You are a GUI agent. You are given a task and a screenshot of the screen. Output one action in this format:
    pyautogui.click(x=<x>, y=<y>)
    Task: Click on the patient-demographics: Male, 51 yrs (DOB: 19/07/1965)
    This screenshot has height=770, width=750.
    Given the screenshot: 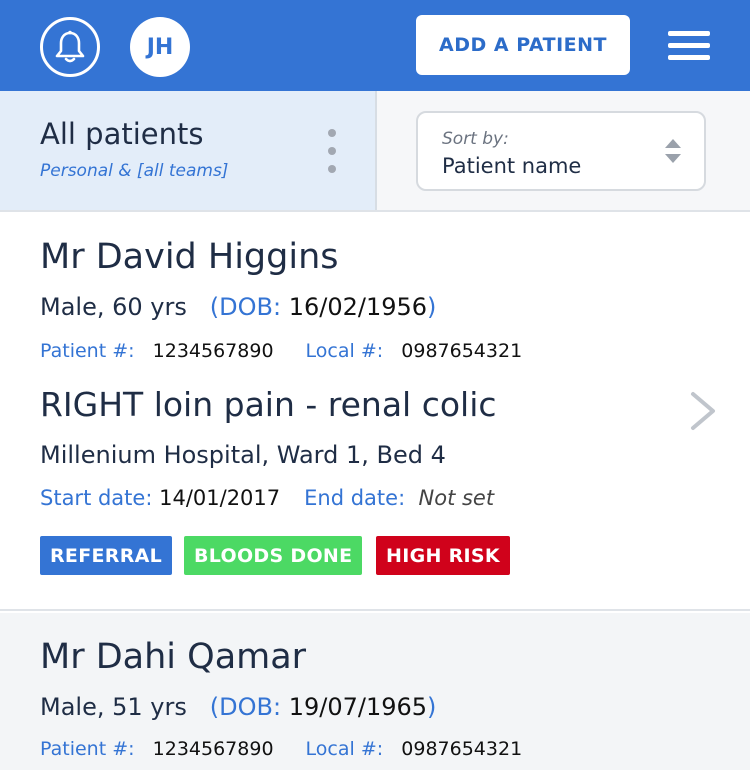 What is the action you would take?
    pyautogui.click(x=238, y=707)
    